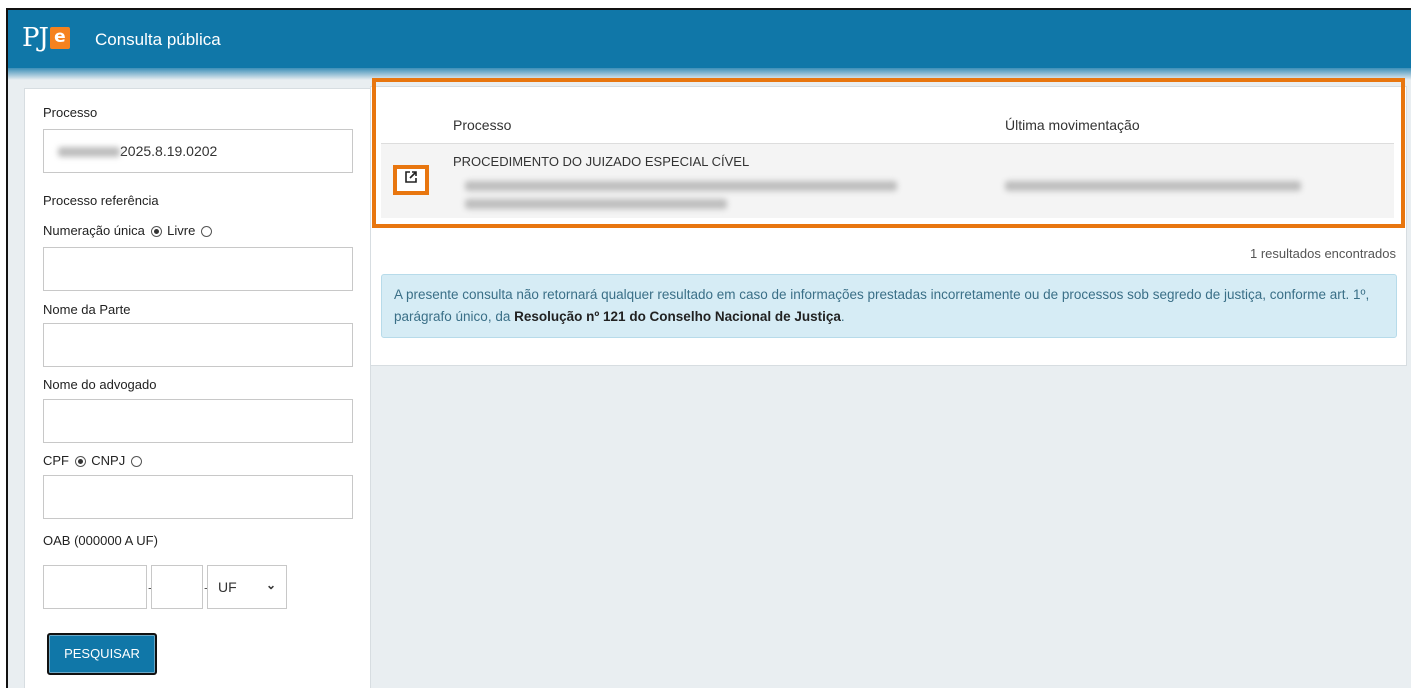  I want to click on notice-end: ., so click(842, 316).